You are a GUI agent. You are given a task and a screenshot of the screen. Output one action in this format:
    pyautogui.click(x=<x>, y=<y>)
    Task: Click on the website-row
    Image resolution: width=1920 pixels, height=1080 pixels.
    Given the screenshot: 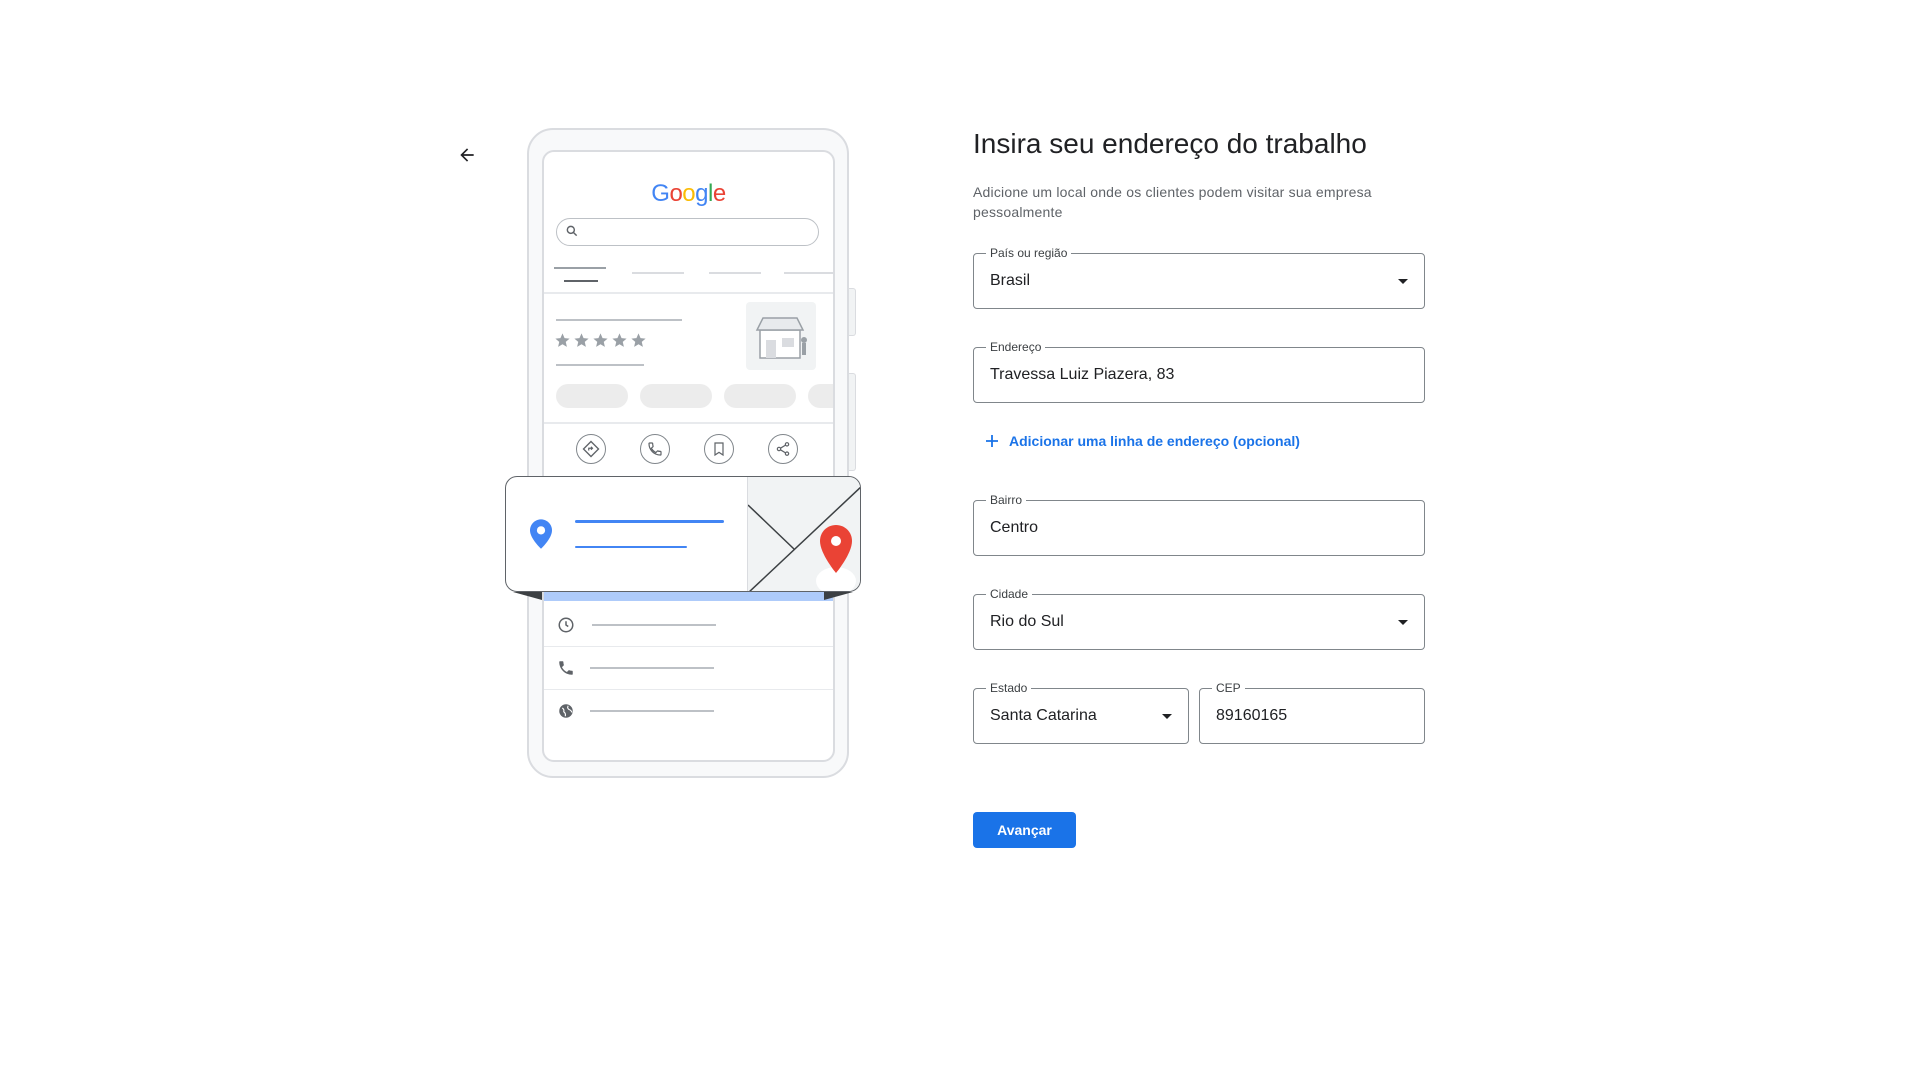 What is the action you would take?
    pyautogui.click(x=688, y=711)
    